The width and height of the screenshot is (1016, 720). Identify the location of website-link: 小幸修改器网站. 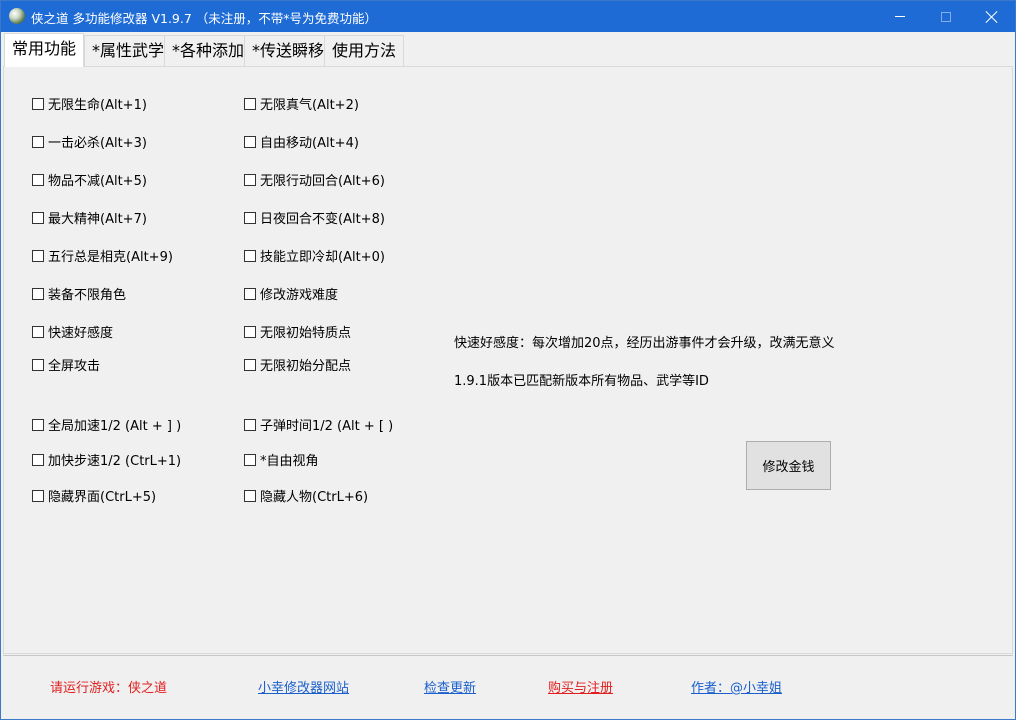
(303, 686).